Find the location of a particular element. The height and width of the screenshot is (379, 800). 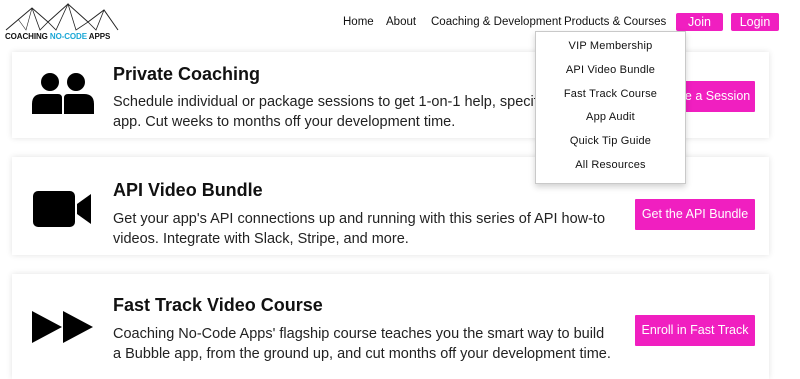

dropdown-item-quick-tip-guide: Quick Tip Guide is located at coordinates (610, 141).